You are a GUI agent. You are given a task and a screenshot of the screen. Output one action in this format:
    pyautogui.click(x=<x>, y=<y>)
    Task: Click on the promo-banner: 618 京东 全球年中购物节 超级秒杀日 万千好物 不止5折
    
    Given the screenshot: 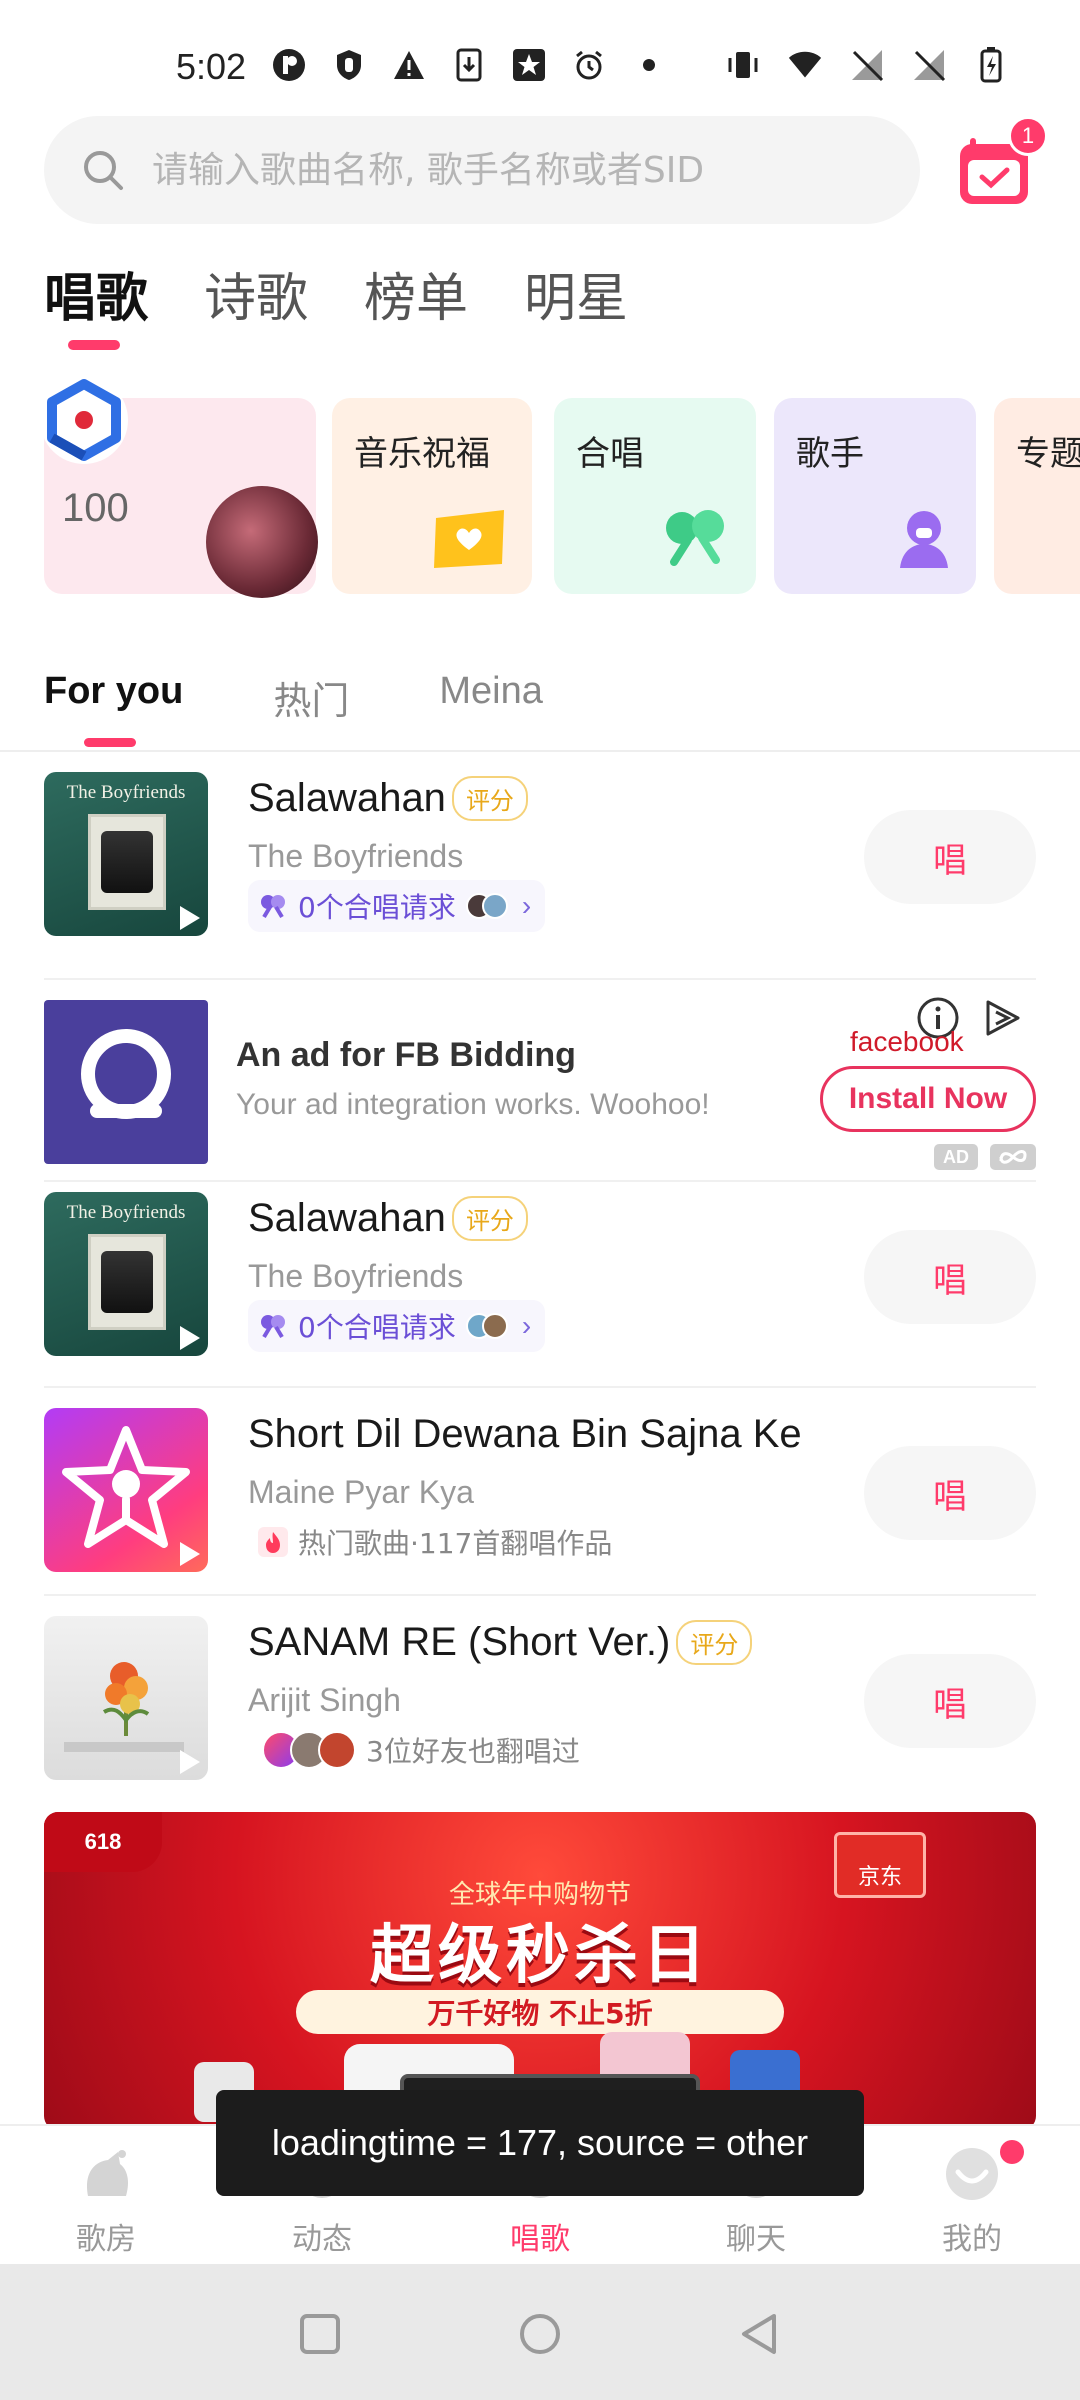 What is the action you would take?
    pyautogui.click(x=540, y=1971)
    